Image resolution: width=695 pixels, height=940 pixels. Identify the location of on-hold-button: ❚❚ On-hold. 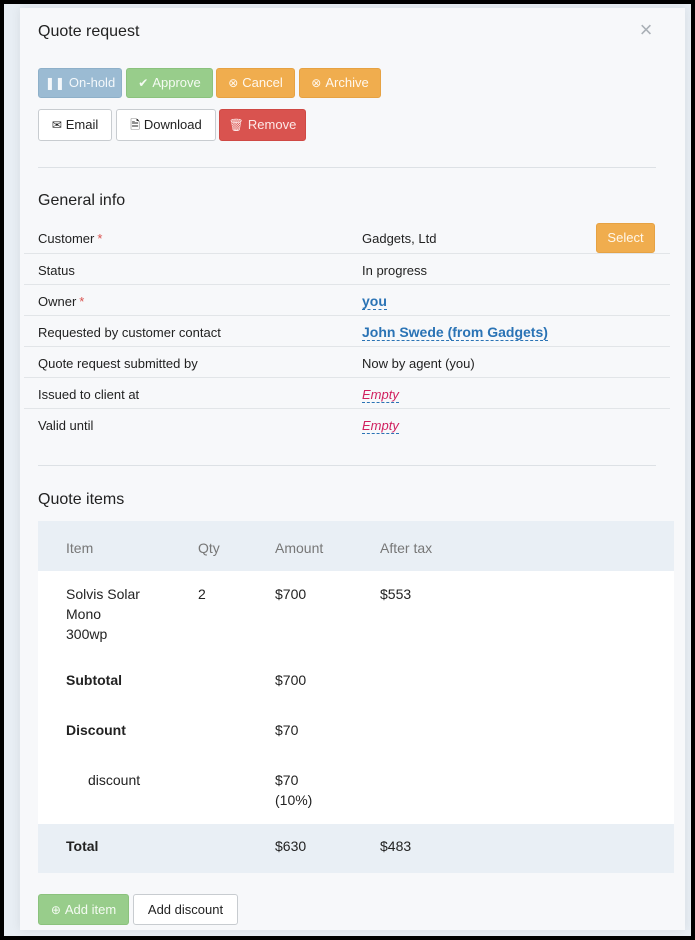
(80, 83).